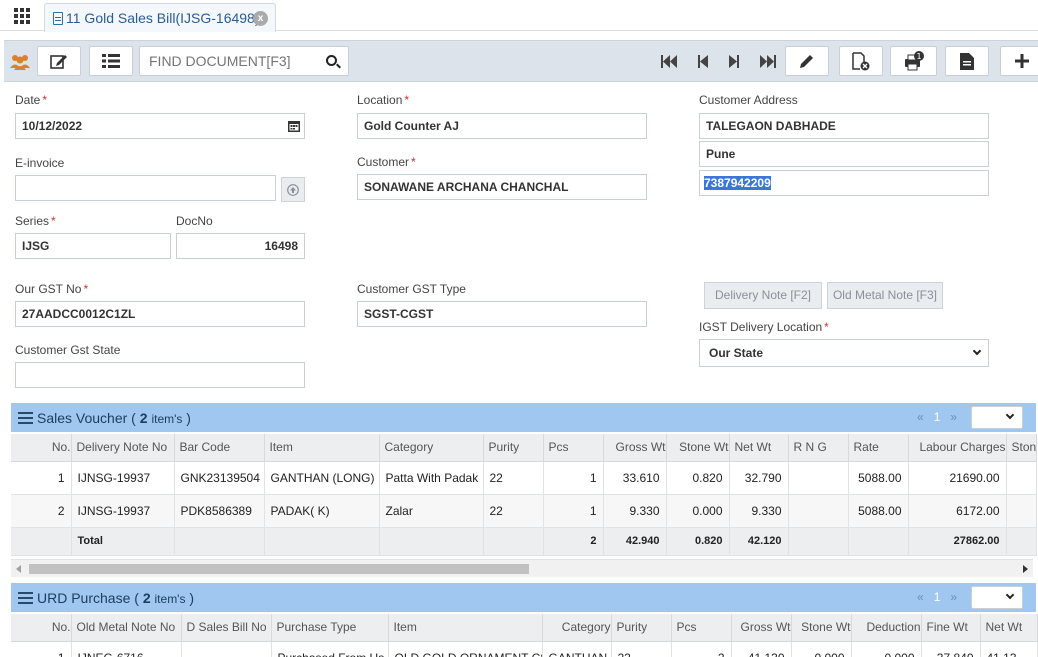  What do you see at coordinates (761, 649) in the screenshot?
I see `cell-gross-wt: 41.130` at bounding box center [761, 649].